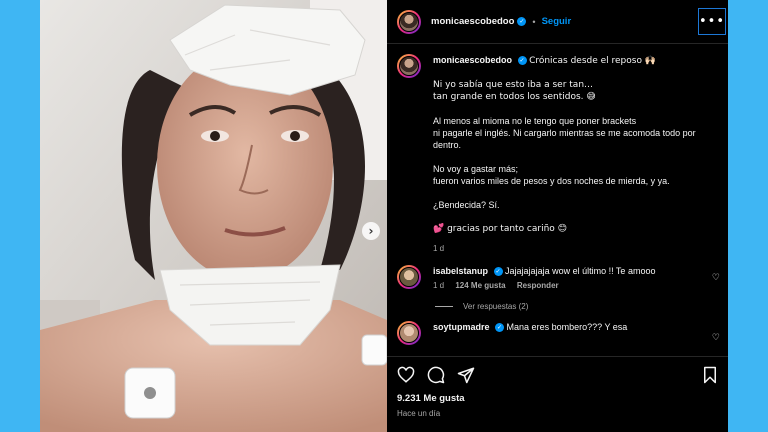 This screenshot has height=432, width=768. I want to click on comment-text: Jajajajajaja wow el último !! Te amooo, so click(580, 271).